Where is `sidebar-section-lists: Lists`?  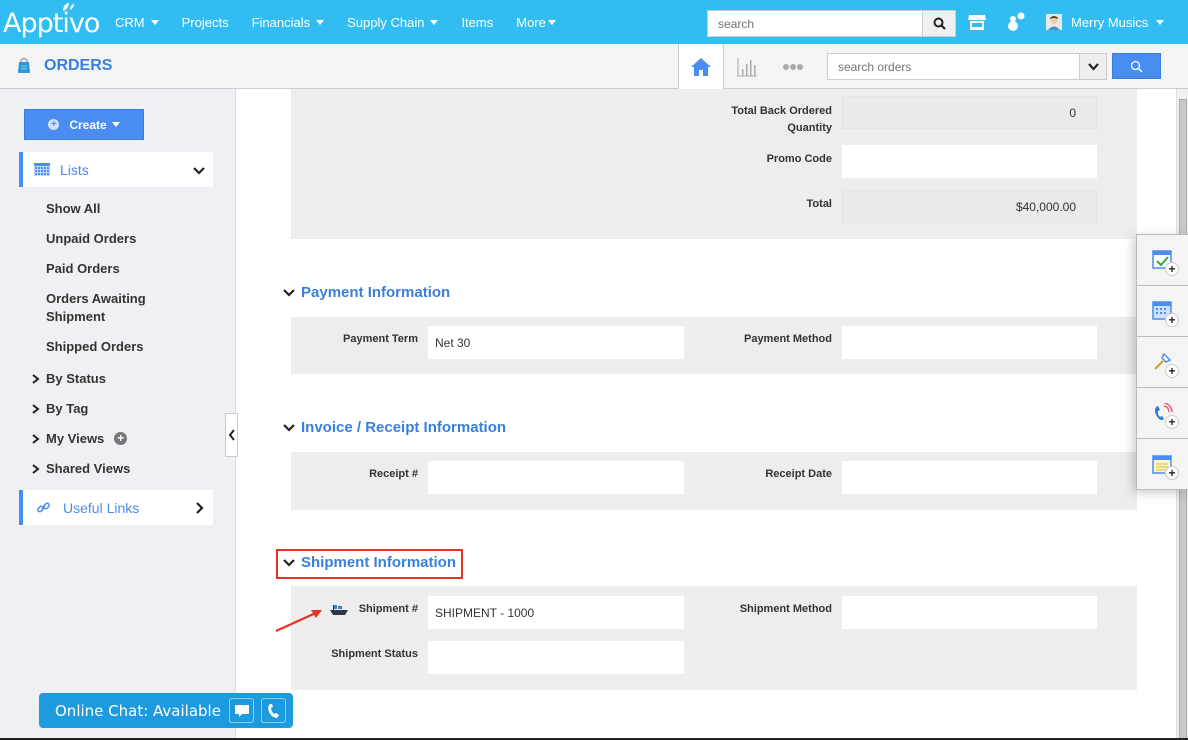 sidebar-section-lists: Lists is located at coordinates (116, 169).